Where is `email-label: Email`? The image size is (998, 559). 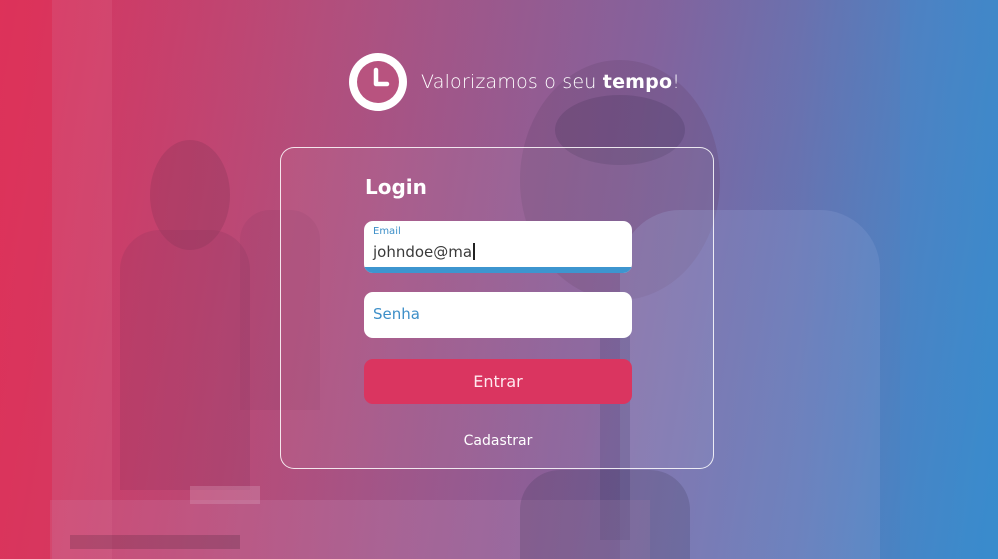
email-label: Email is located at coordinates (387, 231).